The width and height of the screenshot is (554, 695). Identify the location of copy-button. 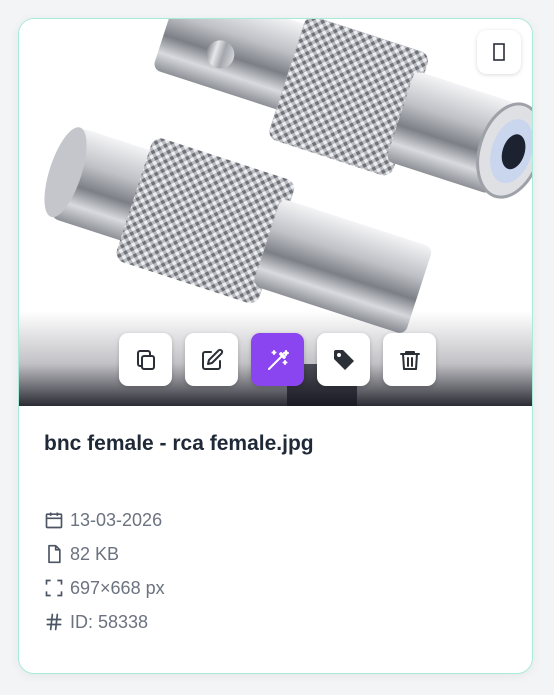
(145, 359).